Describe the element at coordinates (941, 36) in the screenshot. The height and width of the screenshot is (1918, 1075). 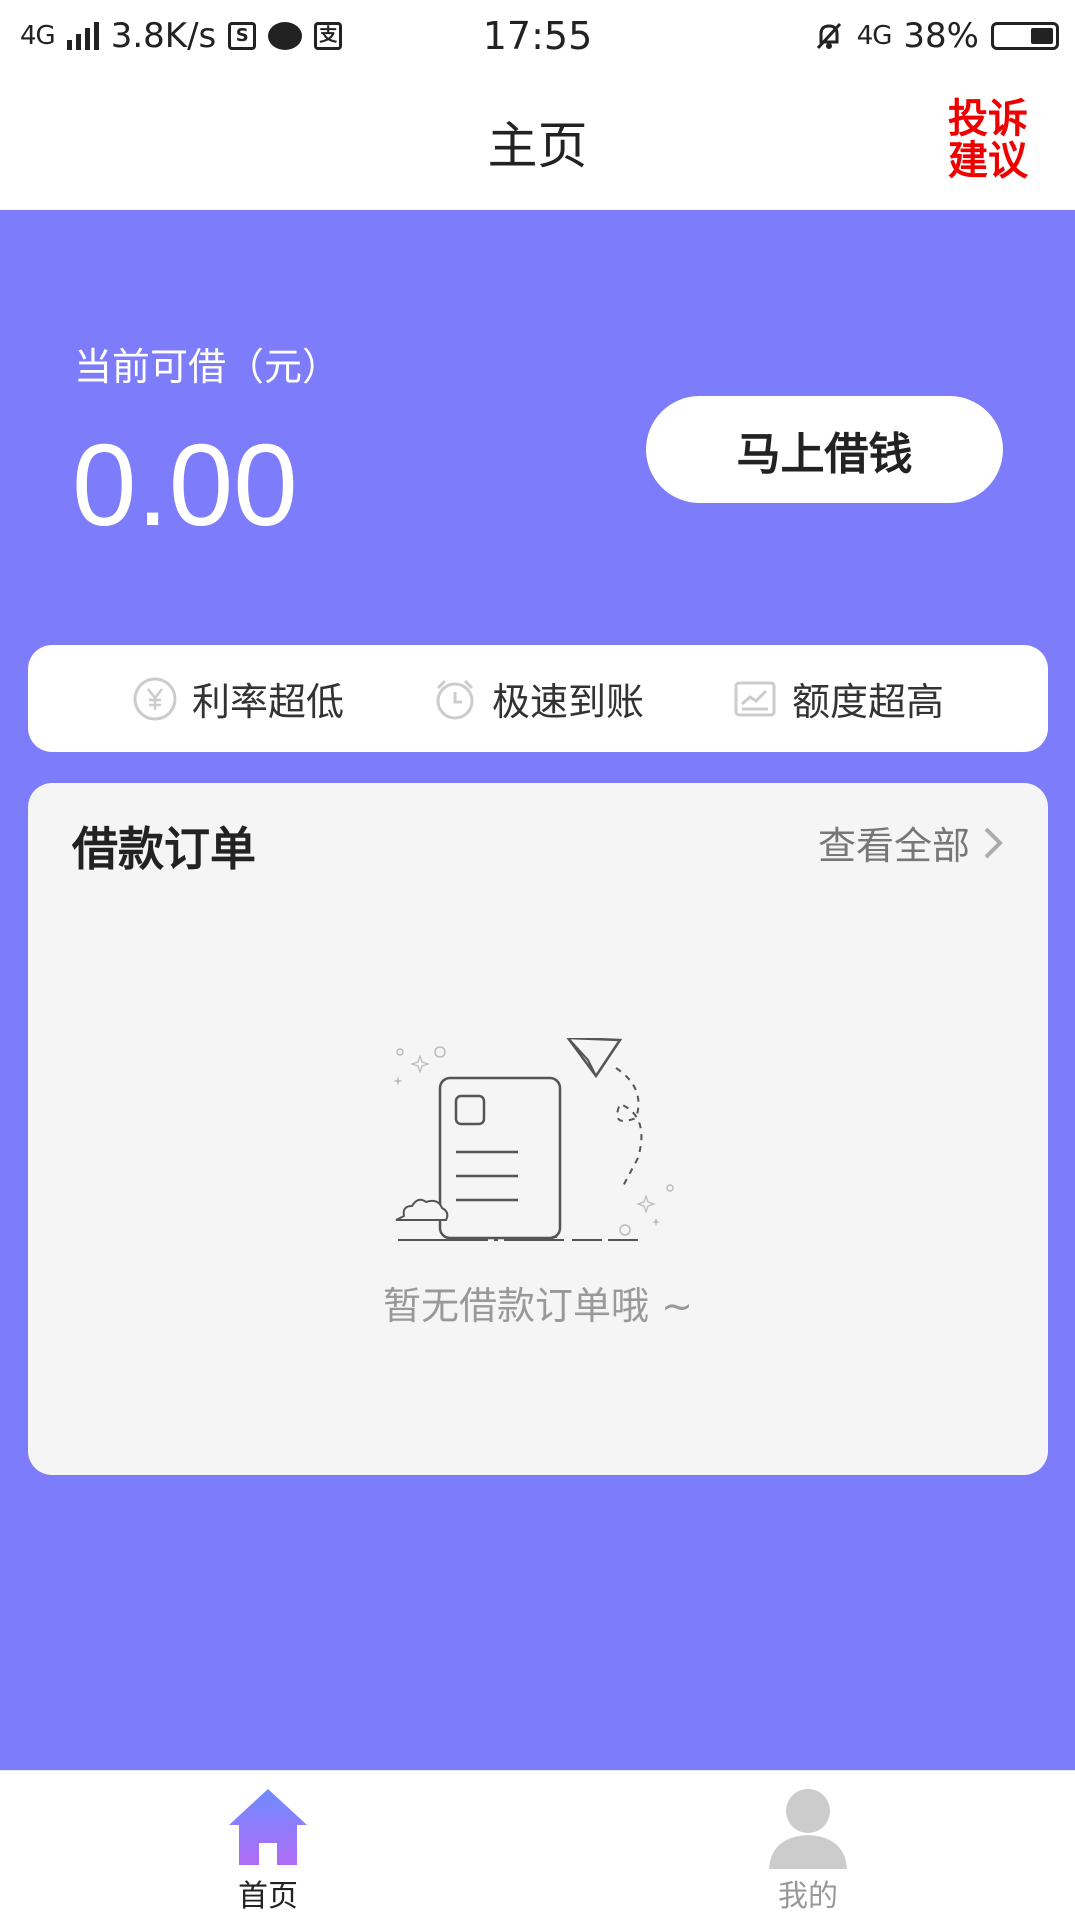
I see `battery-percent: 38%` at that location.